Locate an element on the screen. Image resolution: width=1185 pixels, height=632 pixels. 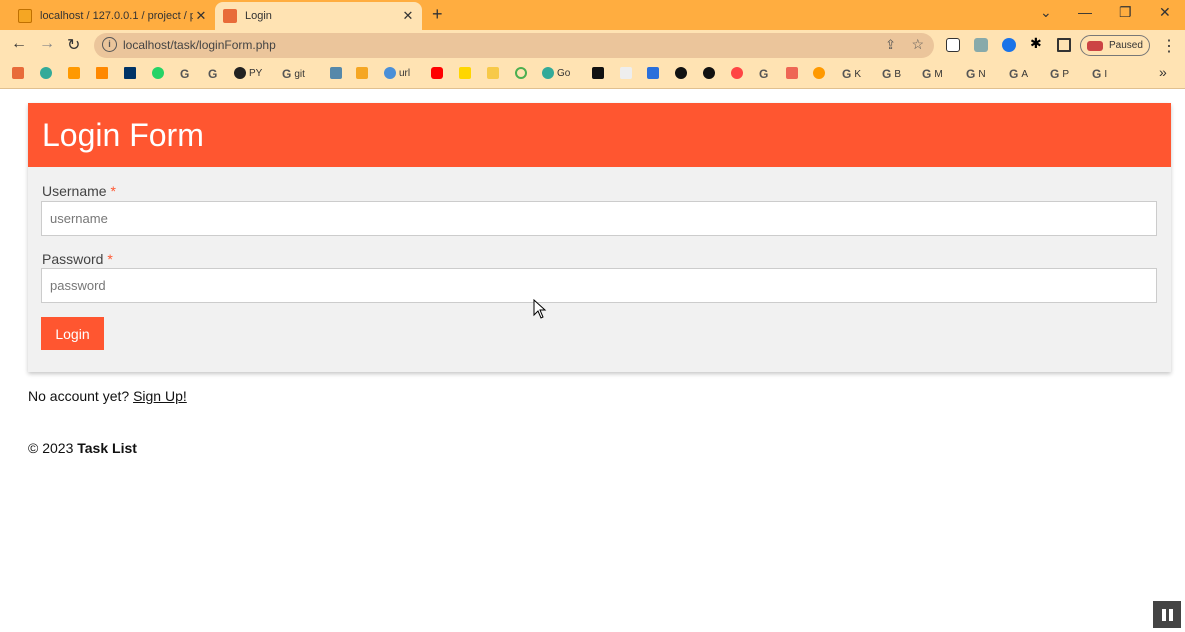
share-icon: ⇪ is located at coordinates (890, 45).